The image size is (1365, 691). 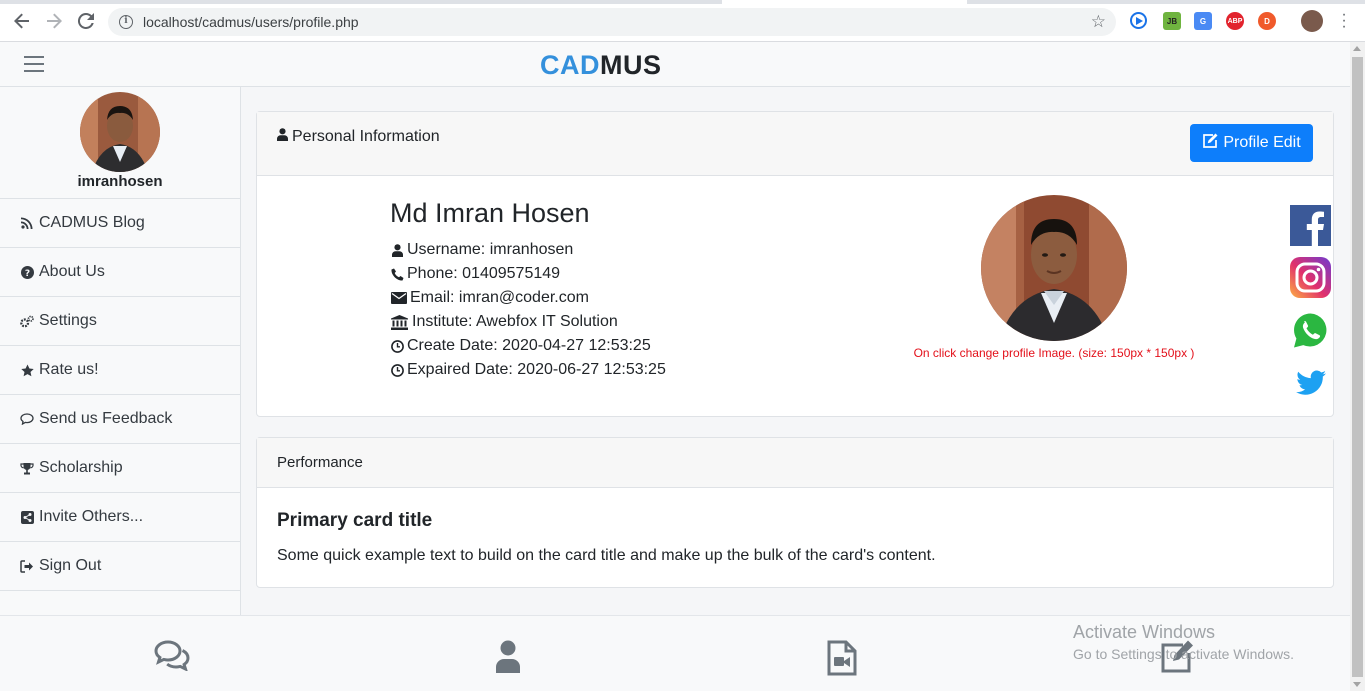 I want to click on adblock-extension-icon: ABP, so click(x=1235, y=21).